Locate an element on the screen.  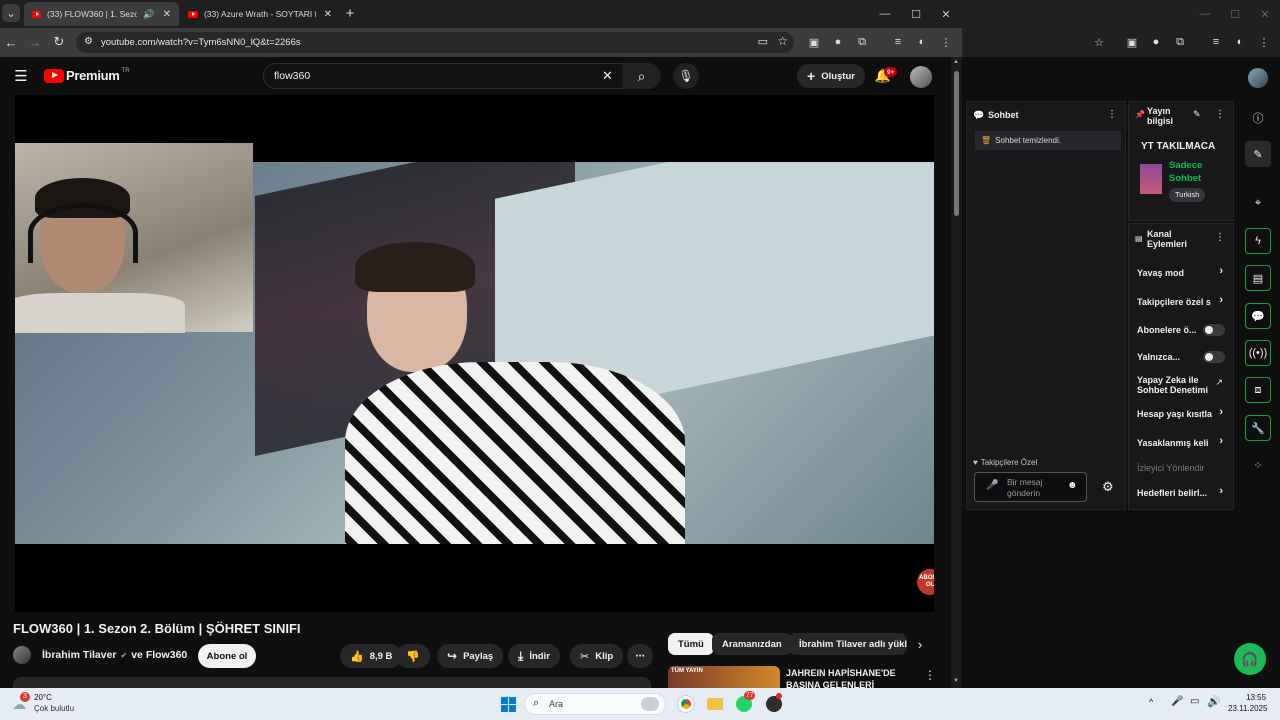
cast-icon: ▭ is located at coordinates (763, 41).